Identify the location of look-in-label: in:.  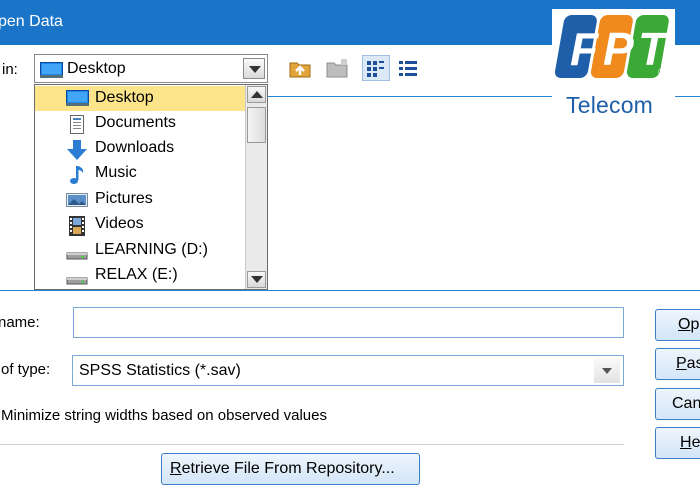
(10, 69).